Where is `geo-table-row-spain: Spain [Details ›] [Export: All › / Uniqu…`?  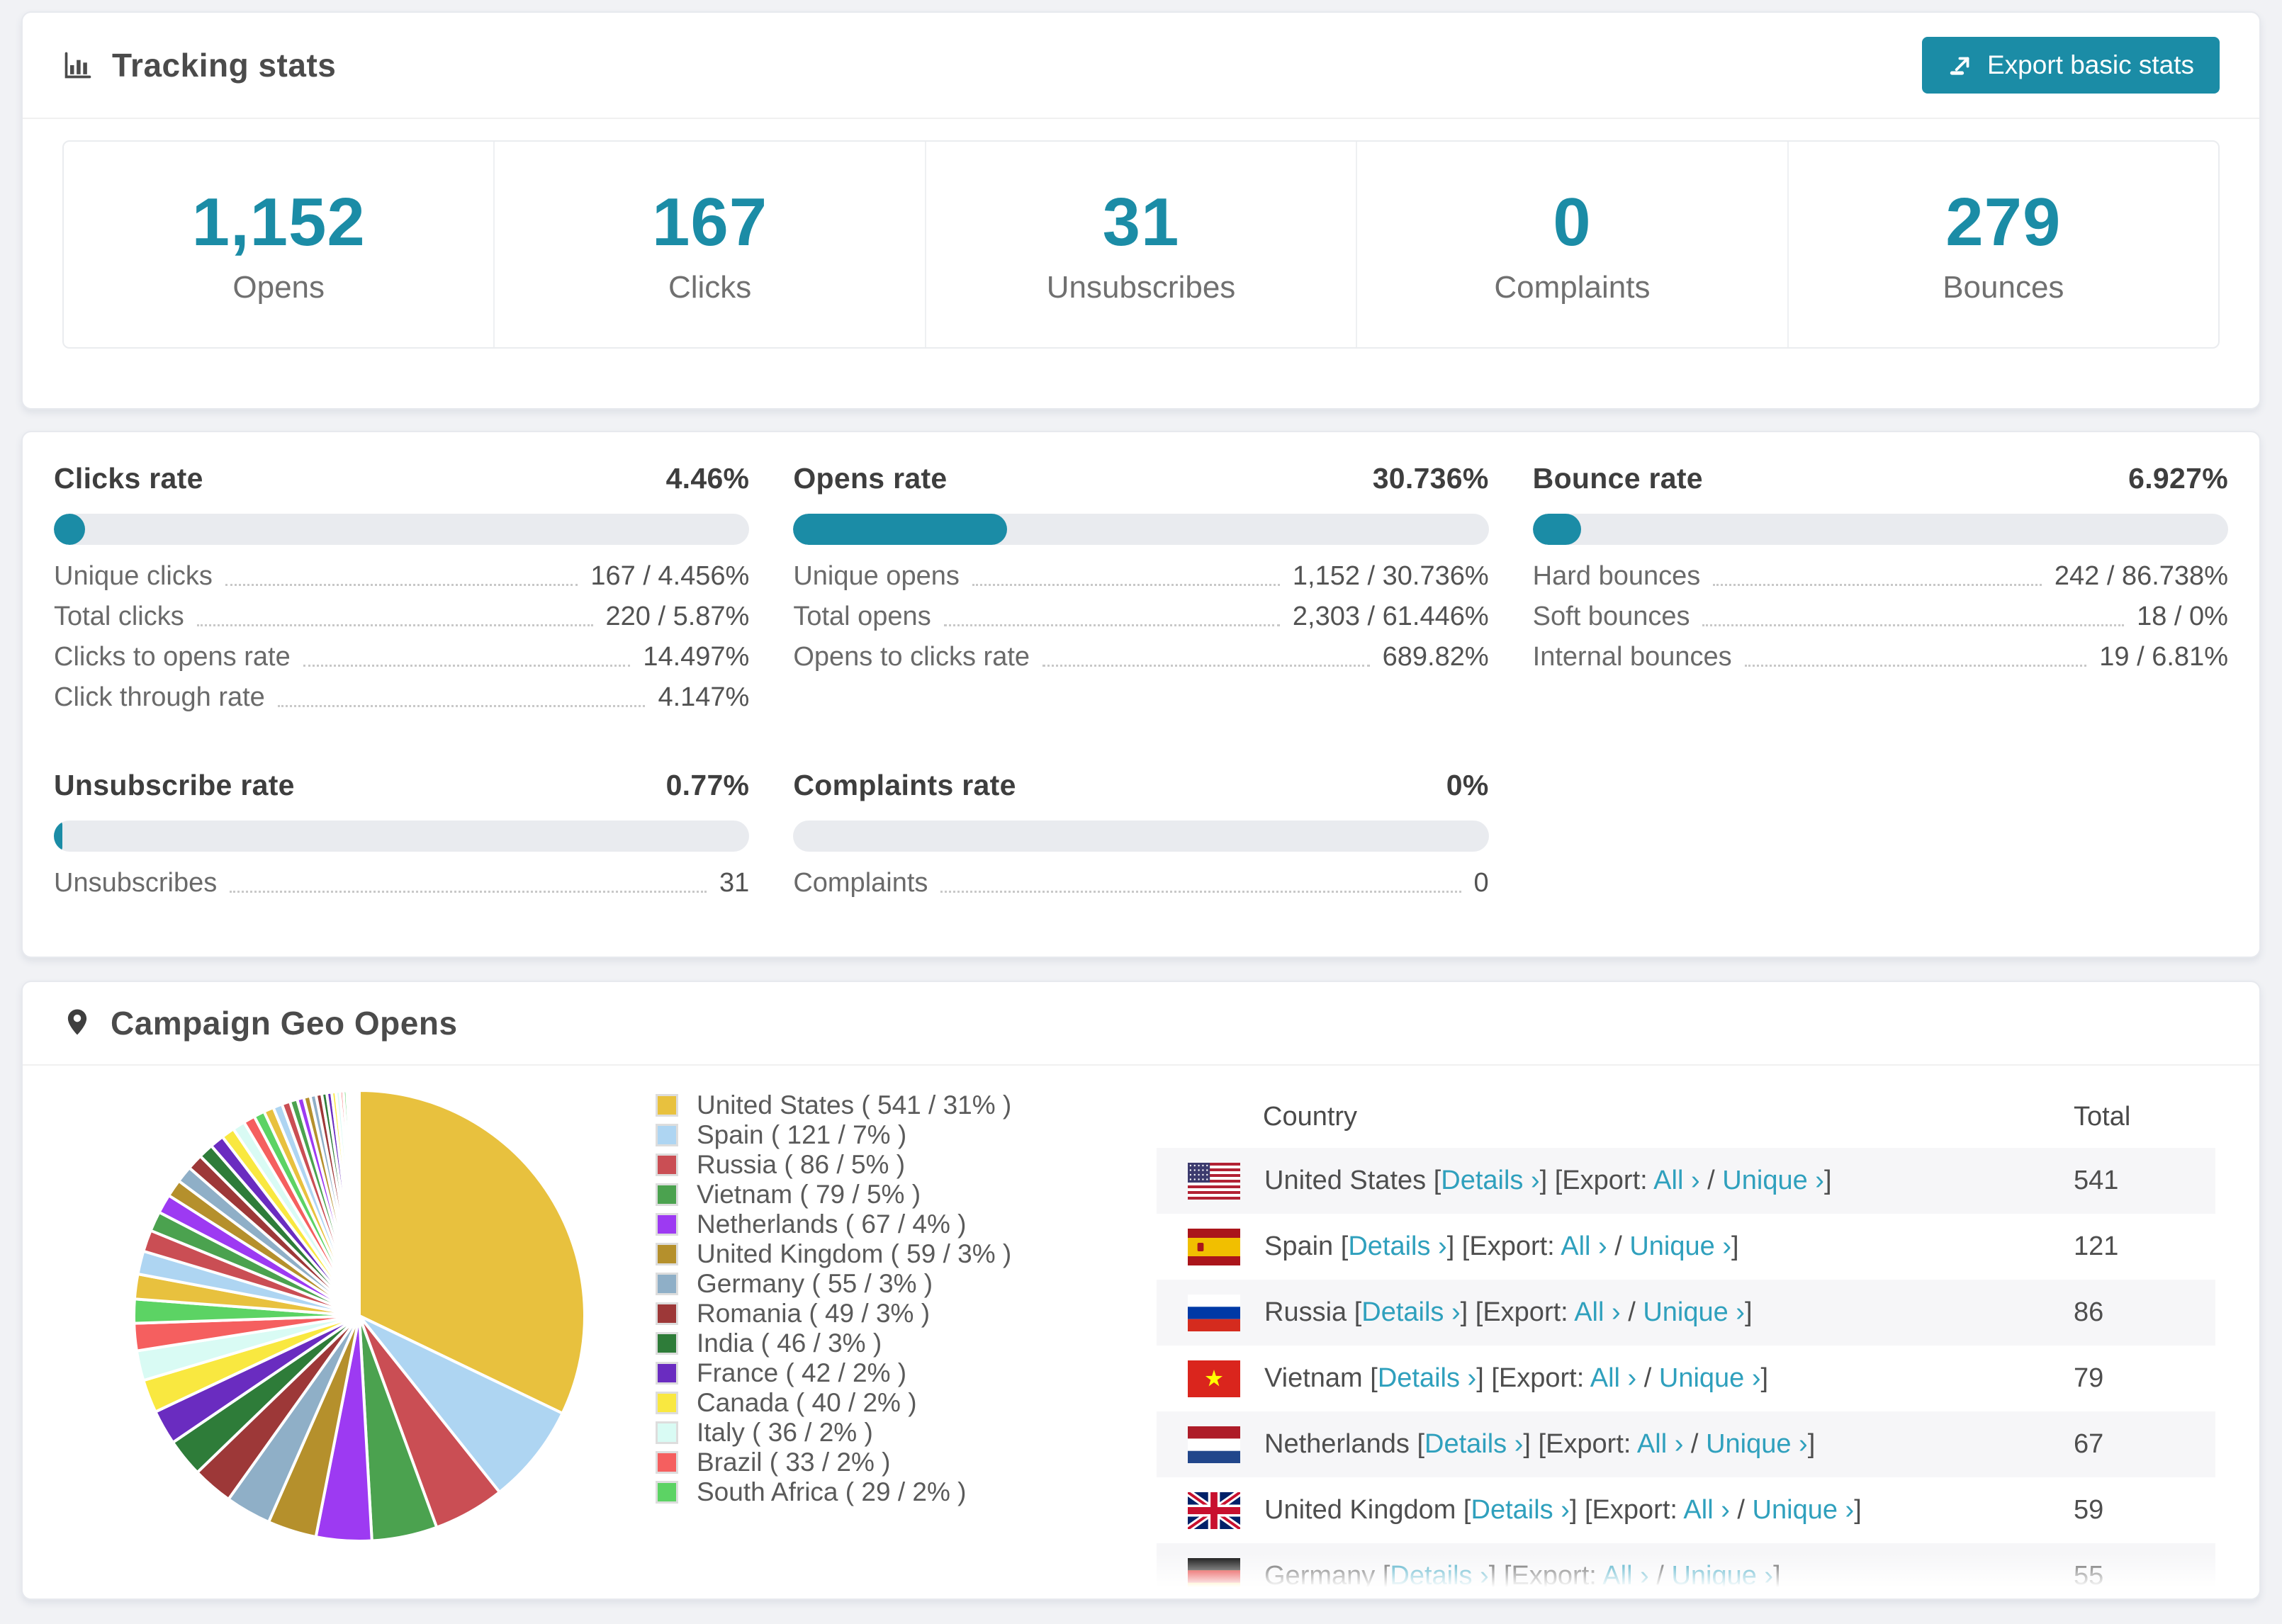 geo-table-row-spain: Spain [Details ›] [Export: All › / Uniqu… is located at coordinates (1686, 1247).